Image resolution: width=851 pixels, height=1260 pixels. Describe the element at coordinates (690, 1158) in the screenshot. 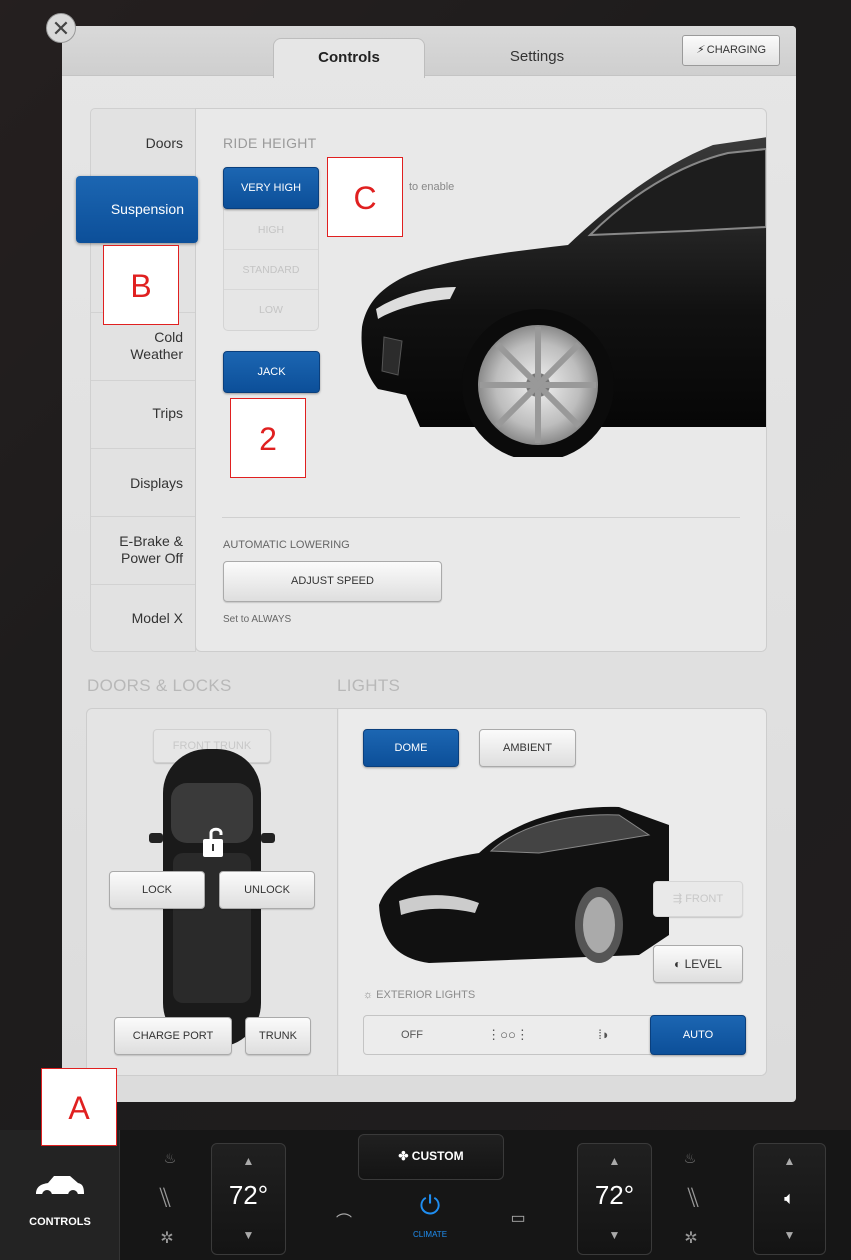

I see `right-seat-heater-icon: ♨` at that location.